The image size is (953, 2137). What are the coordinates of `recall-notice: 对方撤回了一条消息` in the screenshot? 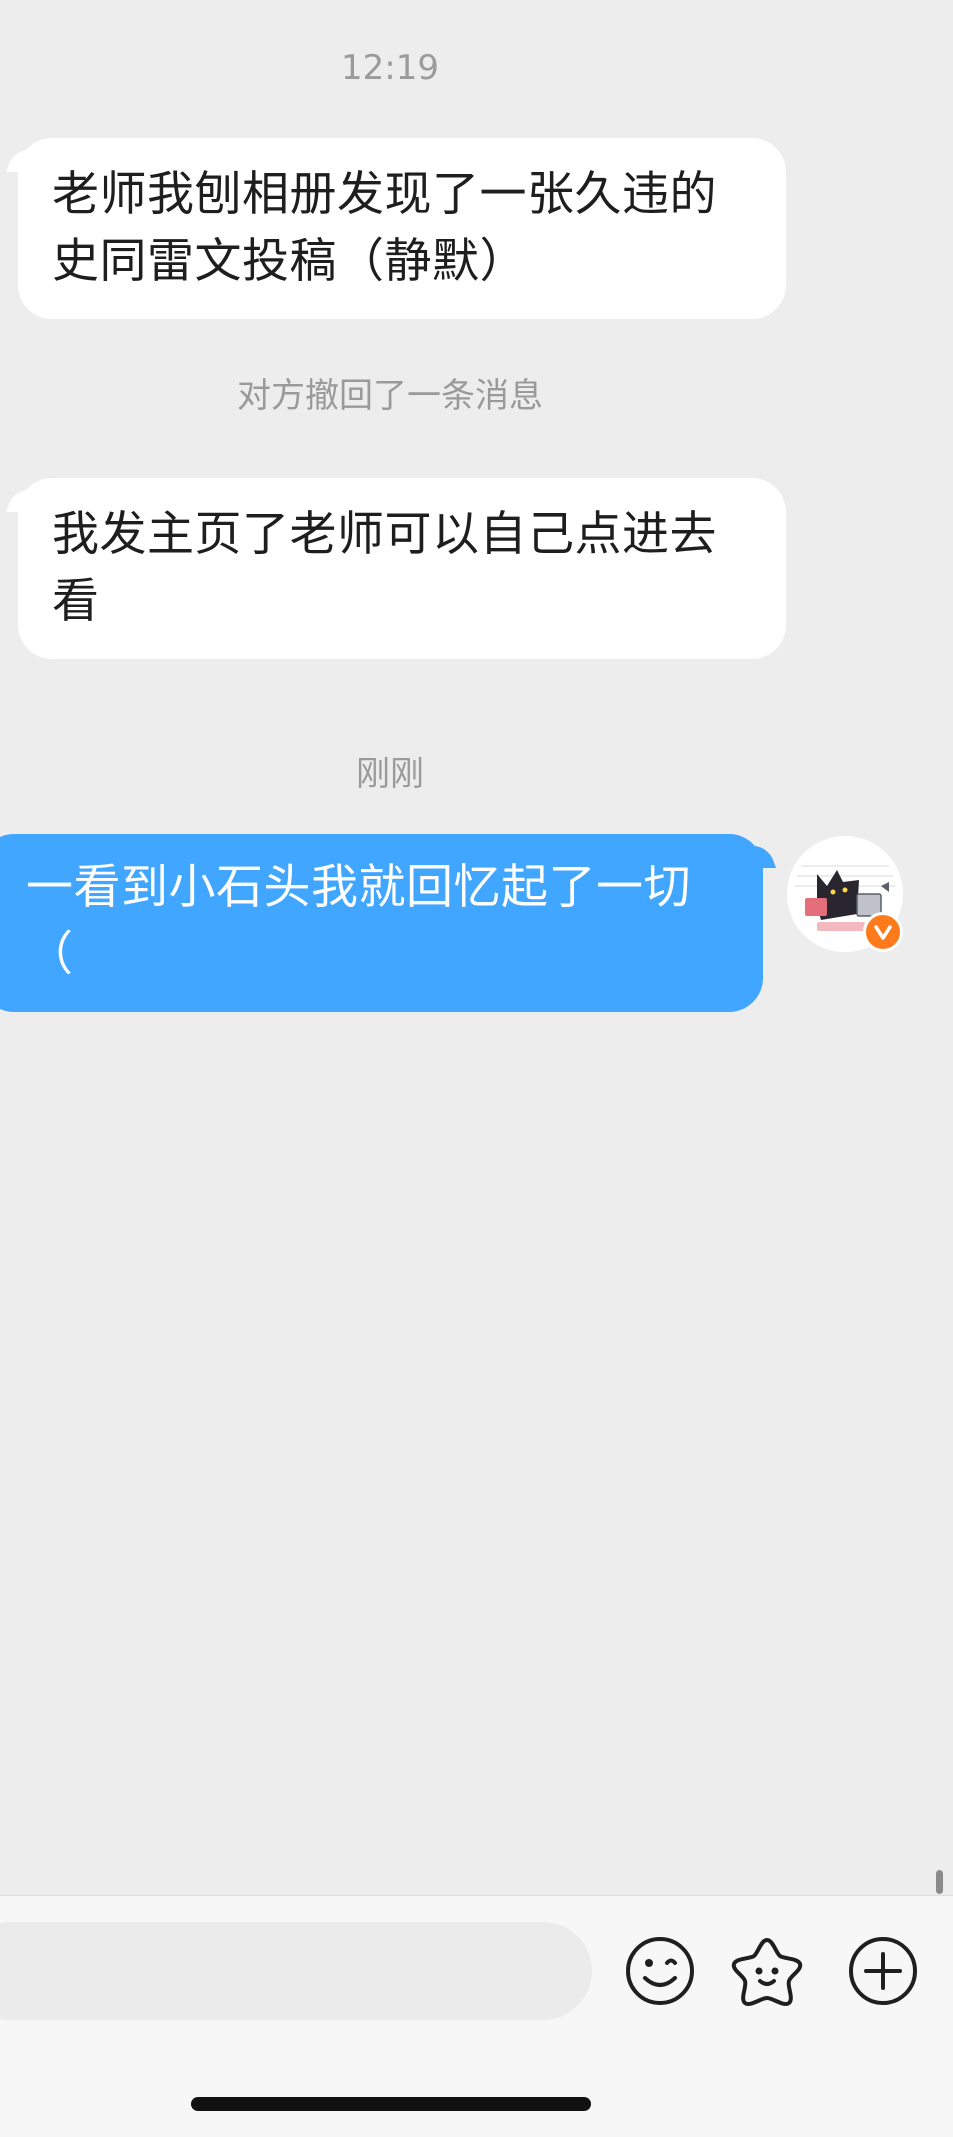 It's located at (390, 396).